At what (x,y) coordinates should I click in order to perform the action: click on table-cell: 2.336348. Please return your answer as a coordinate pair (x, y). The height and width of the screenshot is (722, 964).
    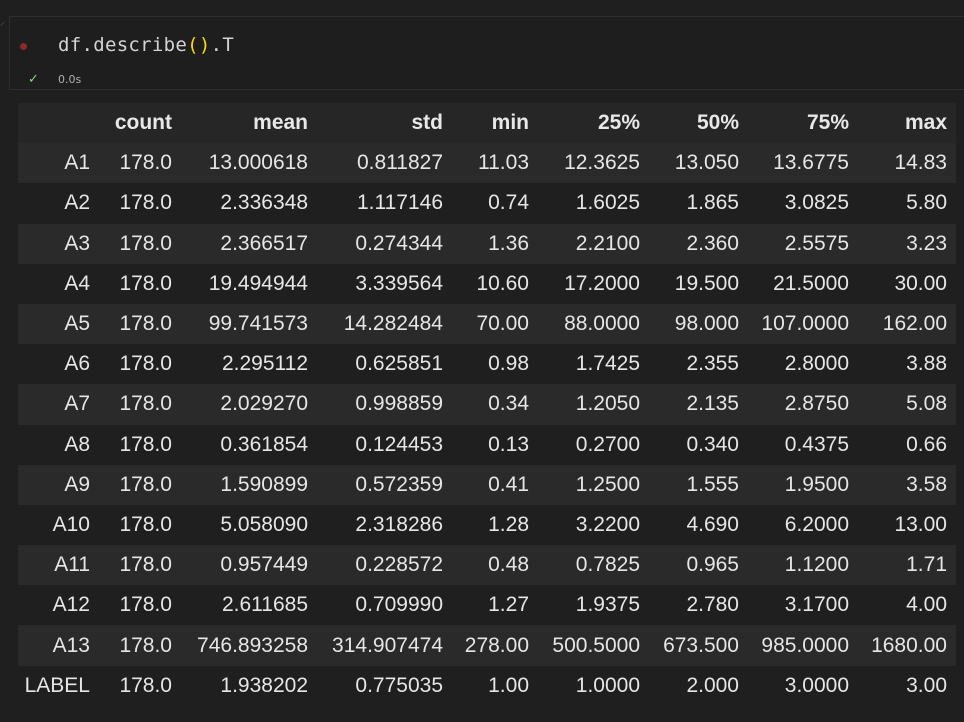
    Looking at the image, I should click on (264, 203).